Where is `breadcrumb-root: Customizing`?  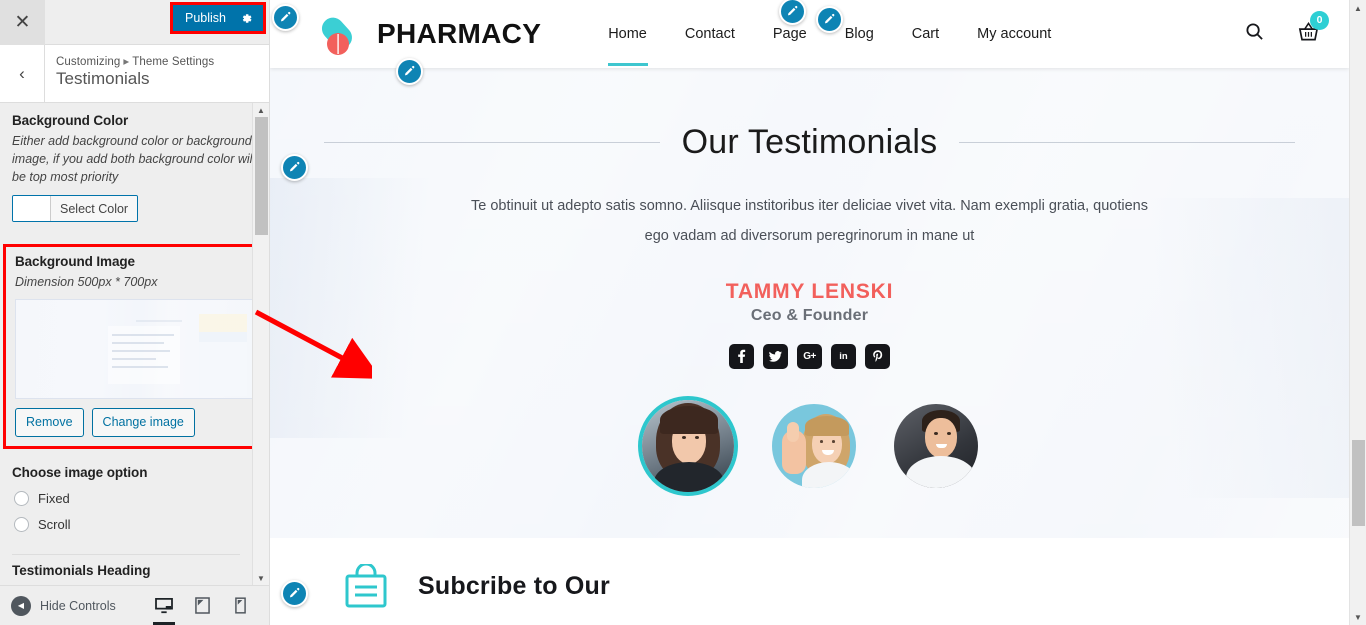 breadcrumb-root: Customizing is located at coordinates (88, 62).